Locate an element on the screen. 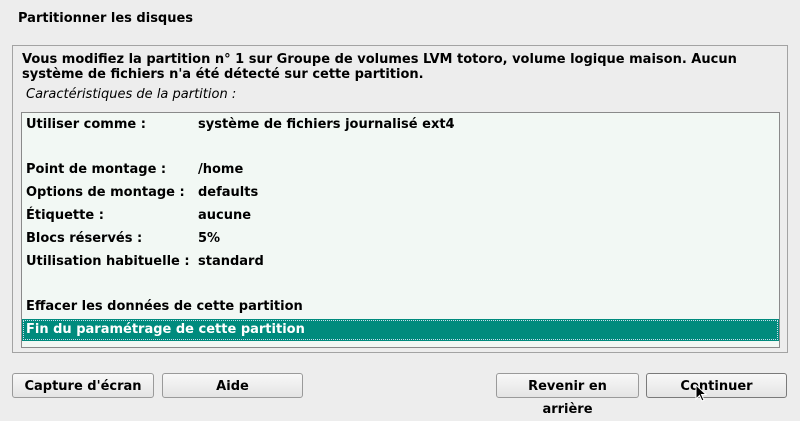 This screenshot has width=800, height=421. setting-key: Point de montage : is located at coordinates (96, 169).